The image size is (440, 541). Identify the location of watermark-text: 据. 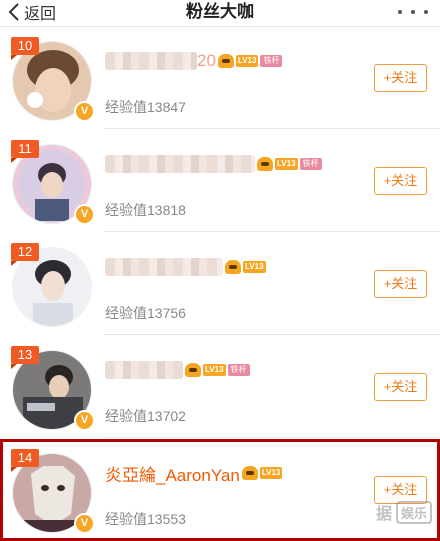
(383, 514).